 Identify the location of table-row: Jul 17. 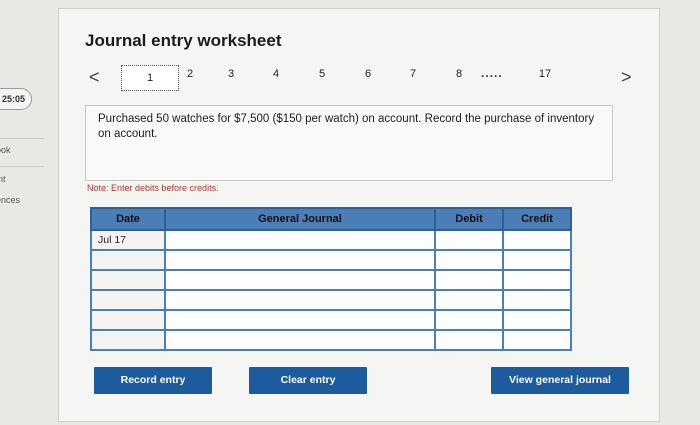
(331, 240).